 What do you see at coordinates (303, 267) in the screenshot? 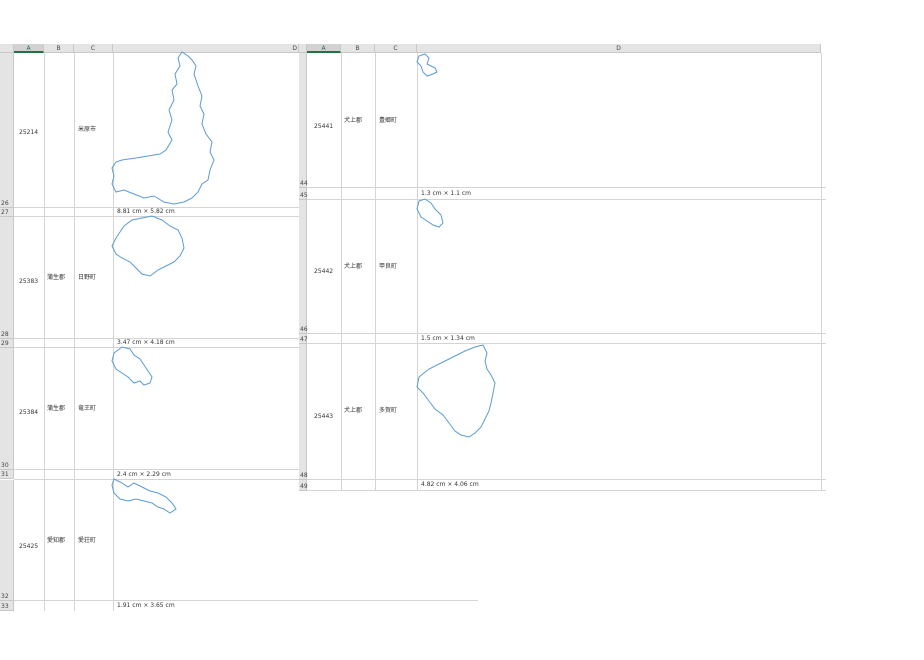
I see `row-header: 46` at bounding box center [303, 267].